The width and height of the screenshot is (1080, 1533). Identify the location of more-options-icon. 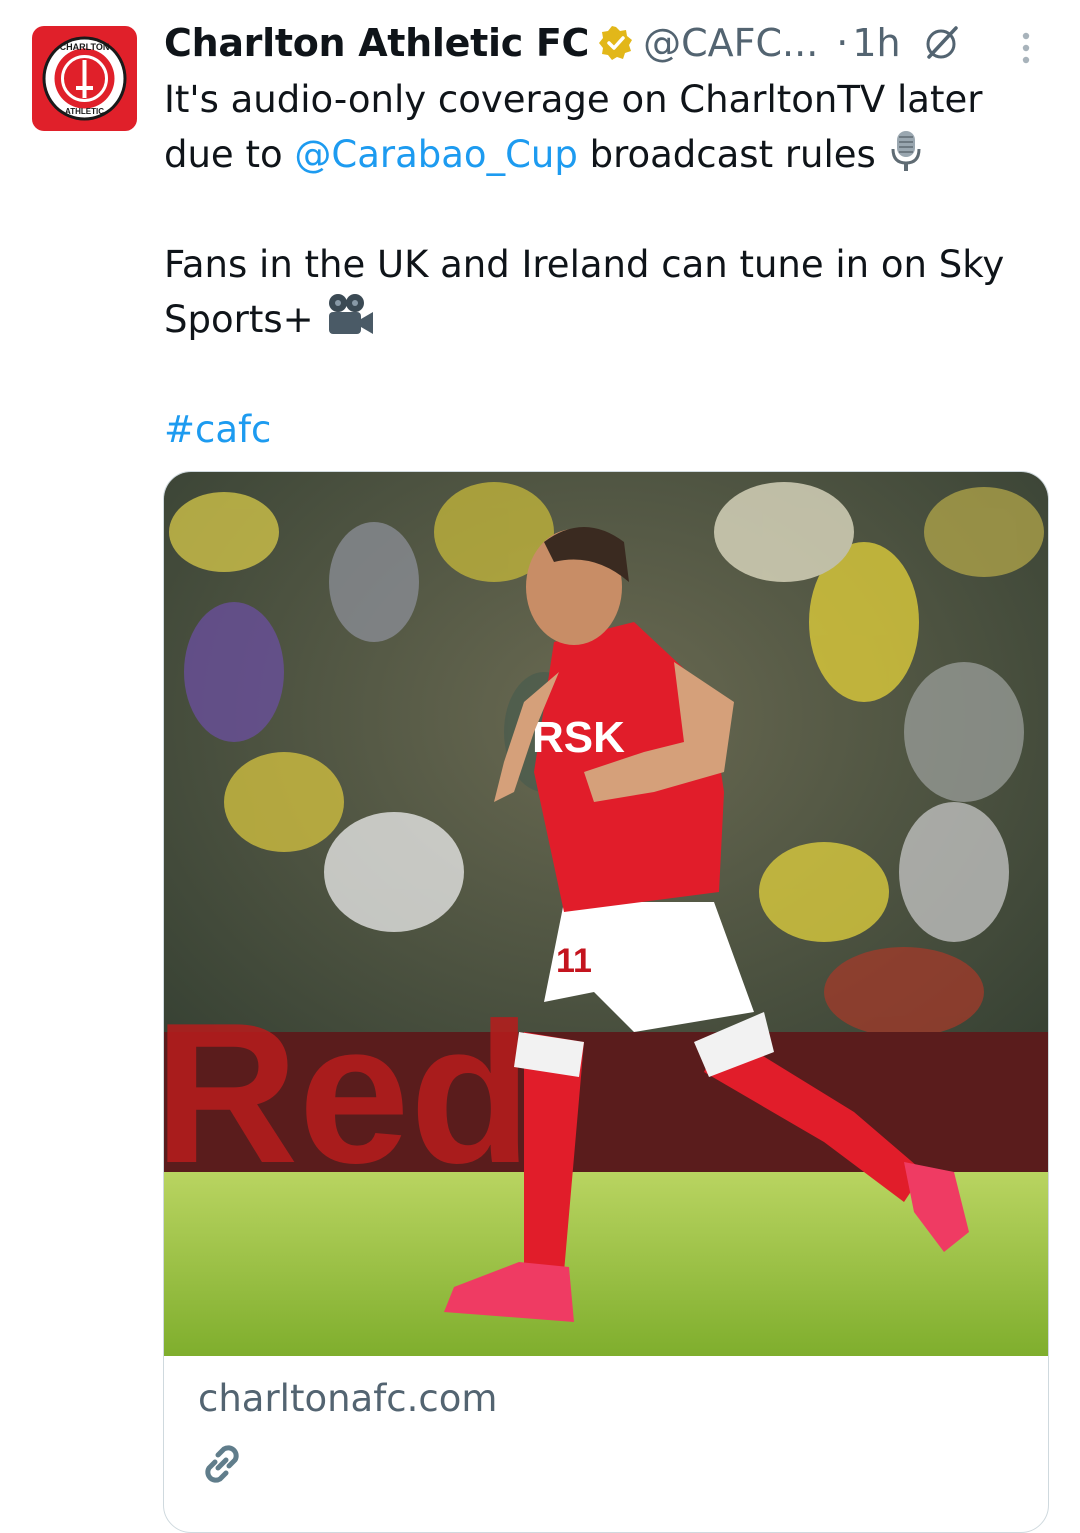
(1026, 48).